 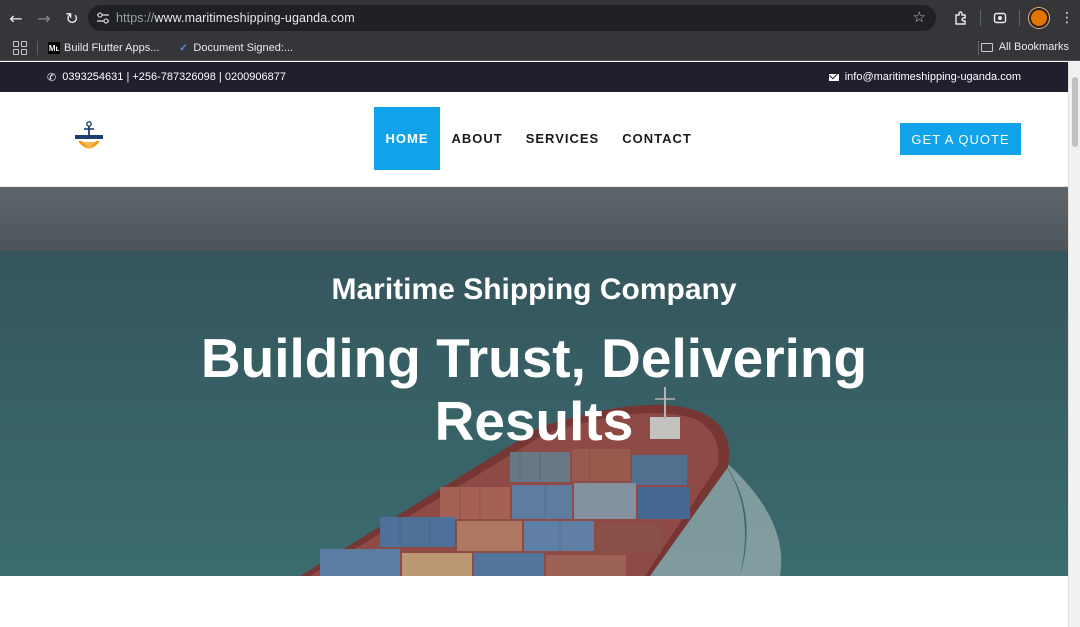 I want to click on site-header: HOME ABOUT SERVICES CONTACT GET A QUOTE, so click(x=534, y=139).